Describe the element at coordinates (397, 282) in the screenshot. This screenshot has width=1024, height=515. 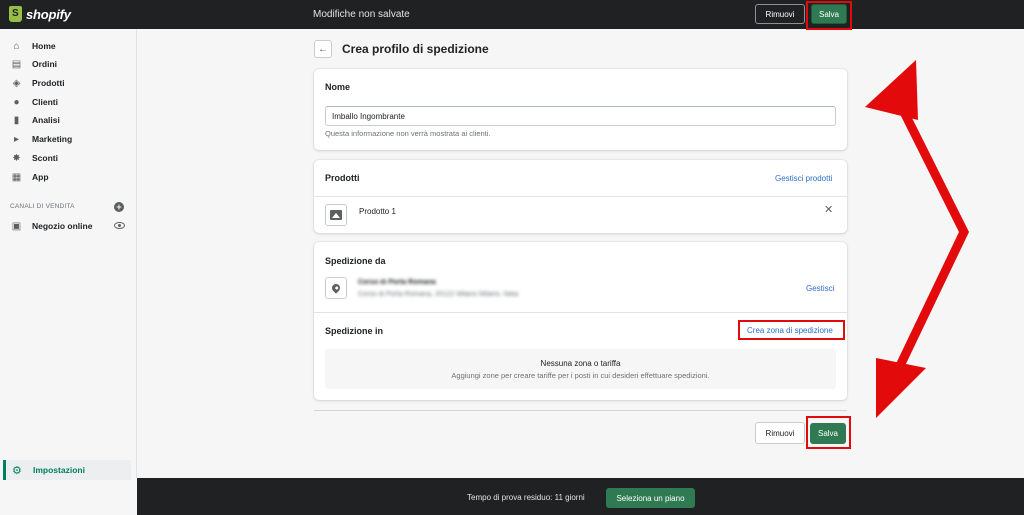
I see `location-name: Corso di Porta Romana` at that location.